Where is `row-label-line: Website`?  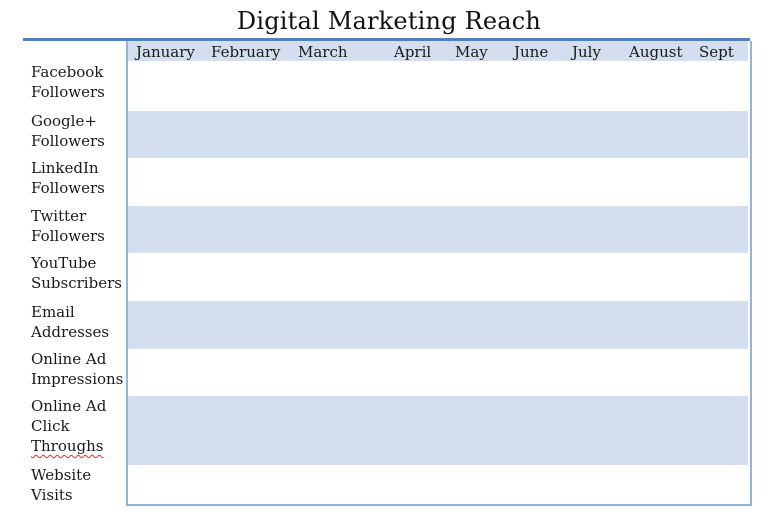 row-label-line: Website is located at coordinates (61, 475).